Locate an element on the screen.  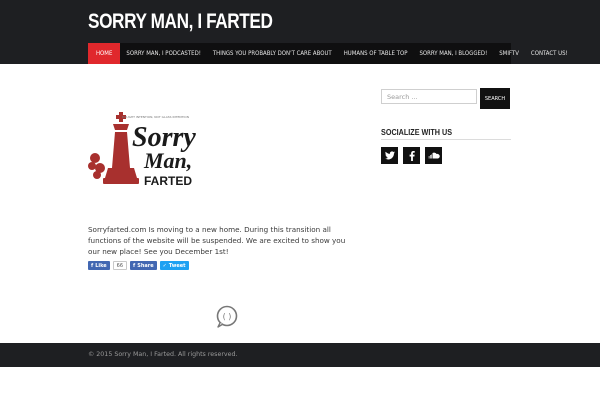
logo-tagline: BOUGHT INTENTION, NOT GLASS INTENTION is located at coordinates (155, 117).